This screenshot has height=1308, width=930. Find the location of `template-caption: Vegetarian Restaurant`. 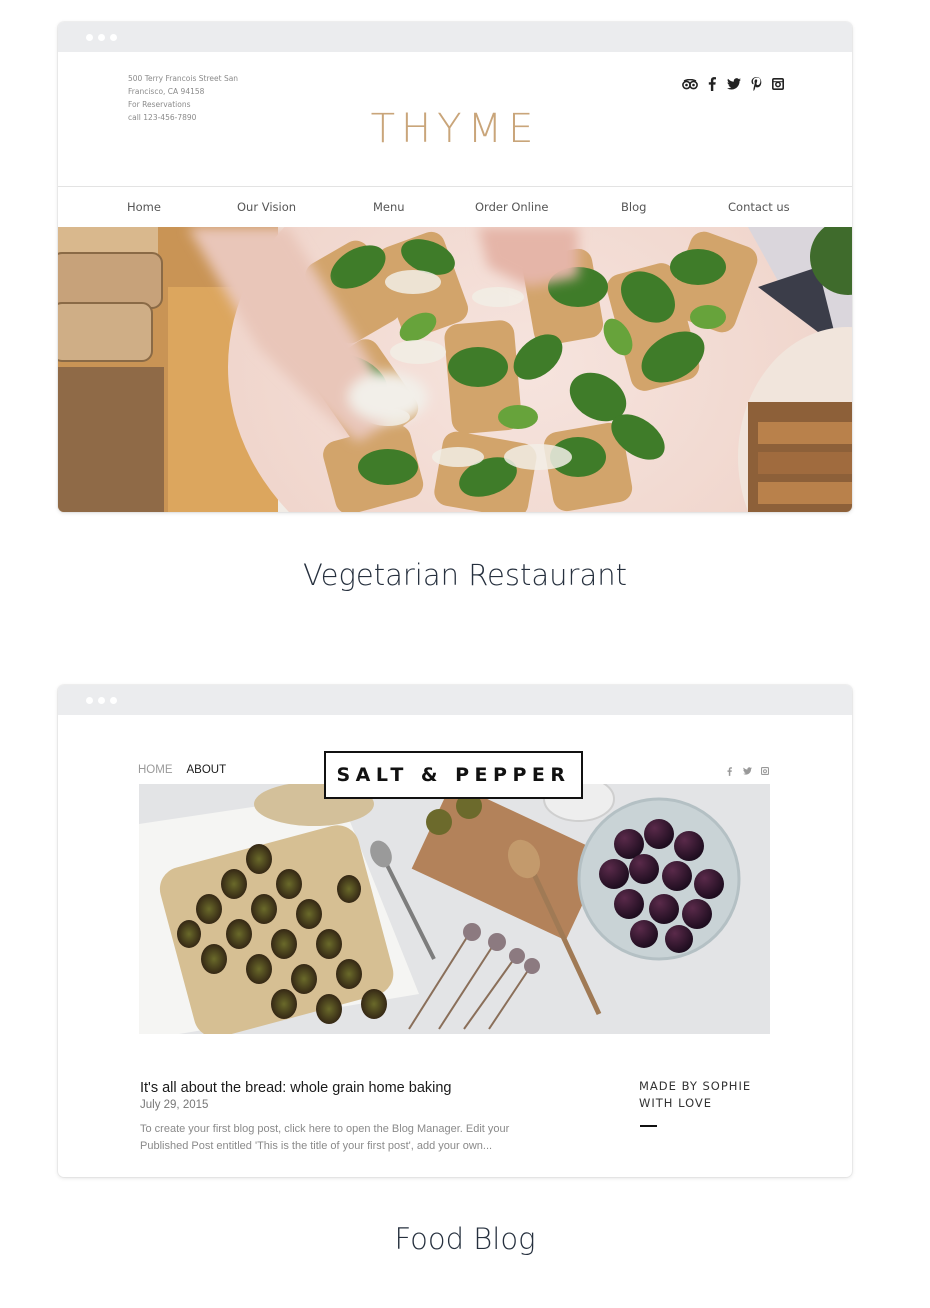

template-caption: Vegetarian Restaurant is located at coordinates (465, 575).